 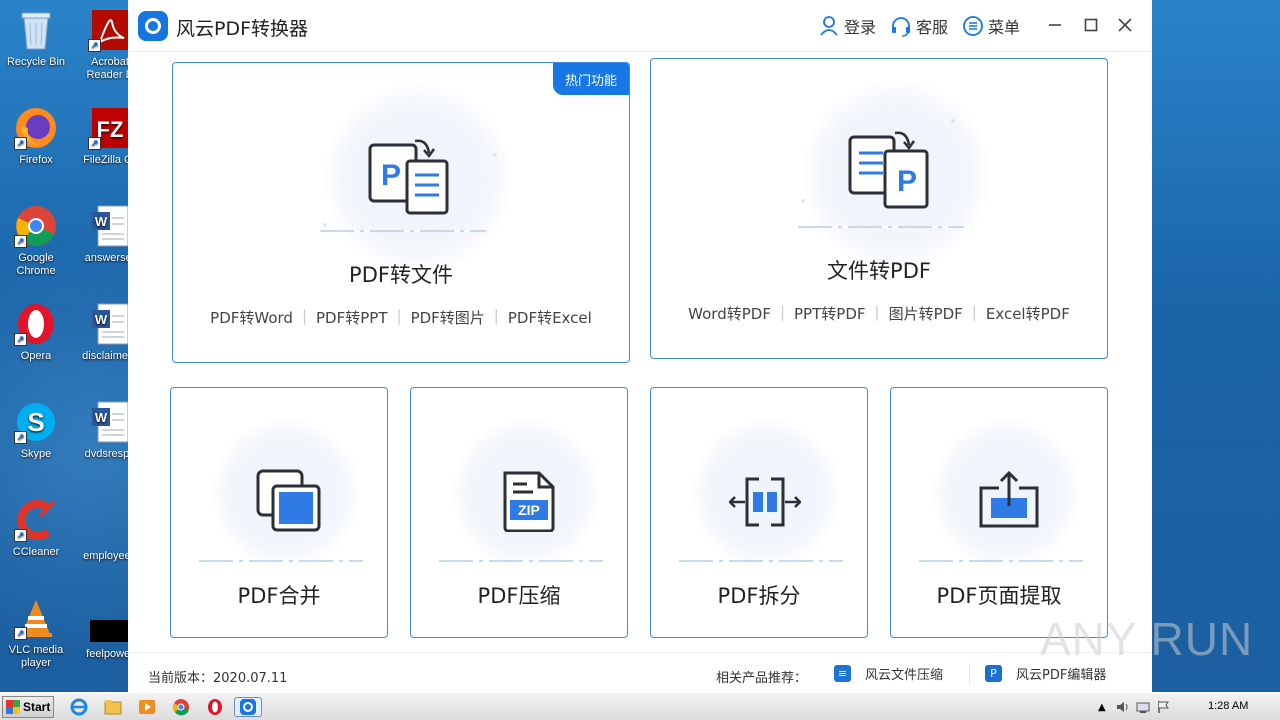 What do you see at coordinates (973, 26) in the screenshot?
I see `menu-list-icon` at bounding box center [973, 26].